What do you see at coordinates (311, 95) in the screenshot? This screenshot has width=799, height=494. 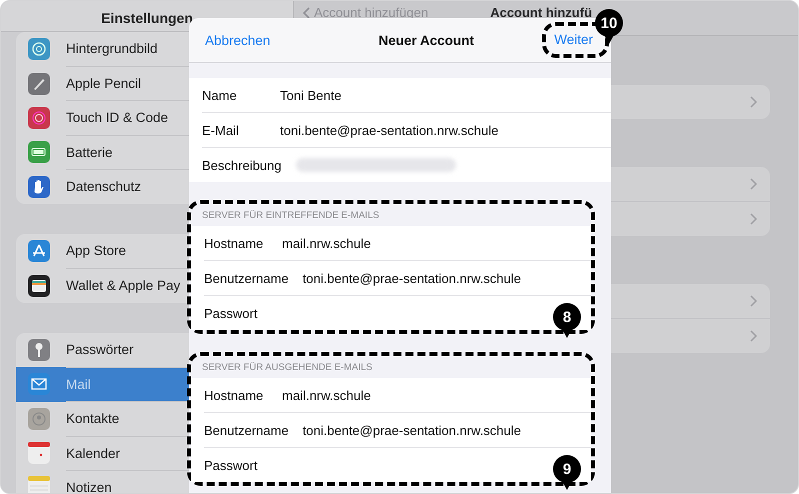 I see `input-field: Toni Bente` at bounding box center [311, 95].